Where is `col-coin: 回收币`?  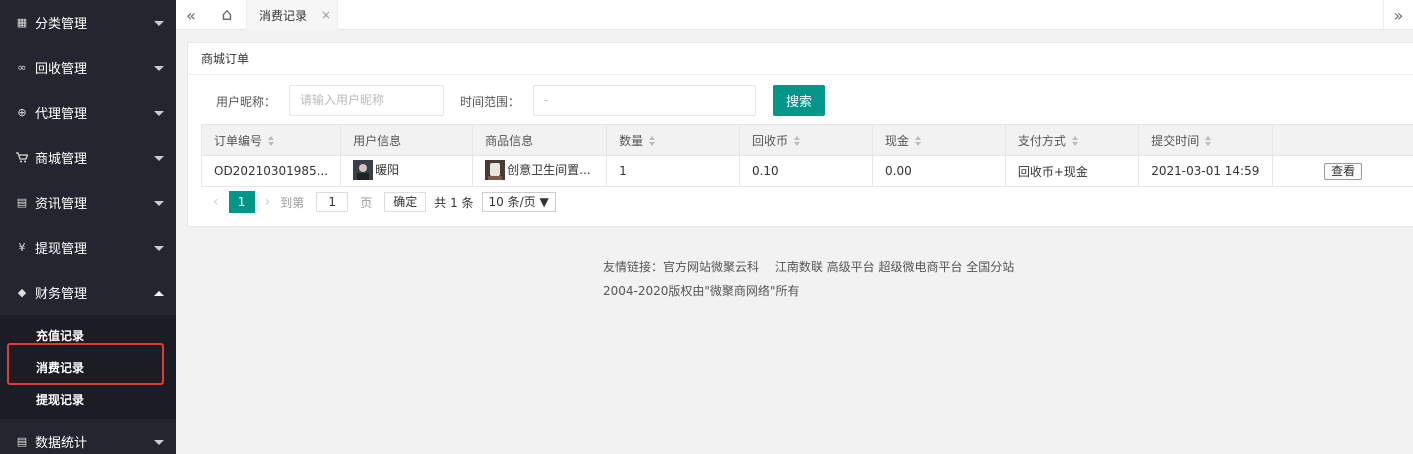
col-coin: 回收币 is located at coordinates (806, 140).